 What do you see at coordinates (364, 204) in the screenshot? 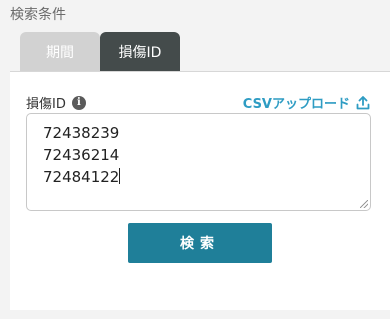
I see `textarea-resize-handle` at bounding box center [364, 204].